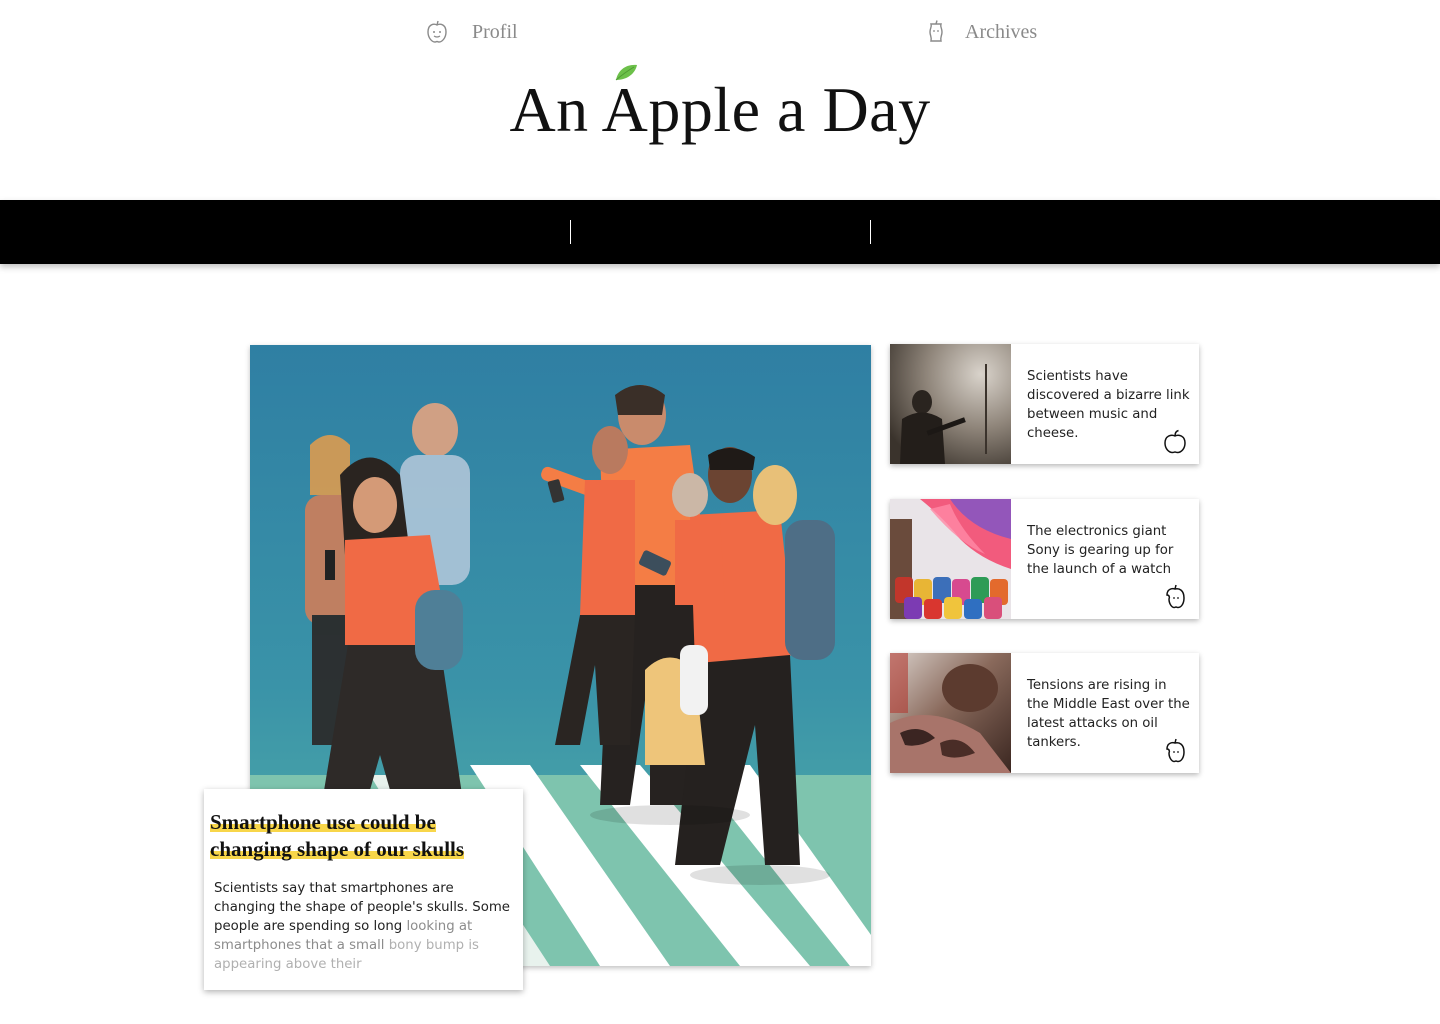 The height and width of the screenshot is (1024, 1440). I want to click on nav-label-article-of-the-day: Article of the Day, so click(741, 31).